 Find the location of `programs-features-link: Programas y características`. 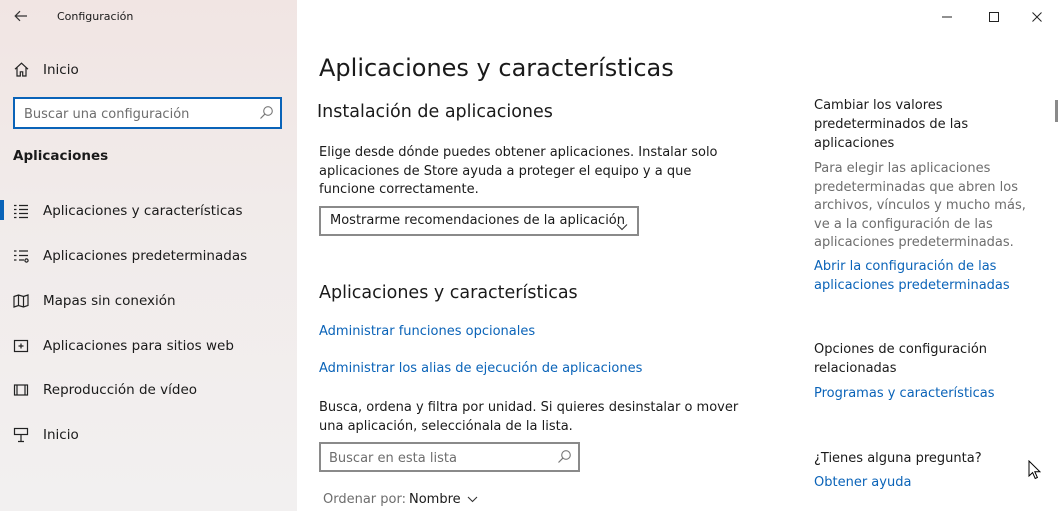

programs-features-link: Programas y características is located at coordinates (914, 394).